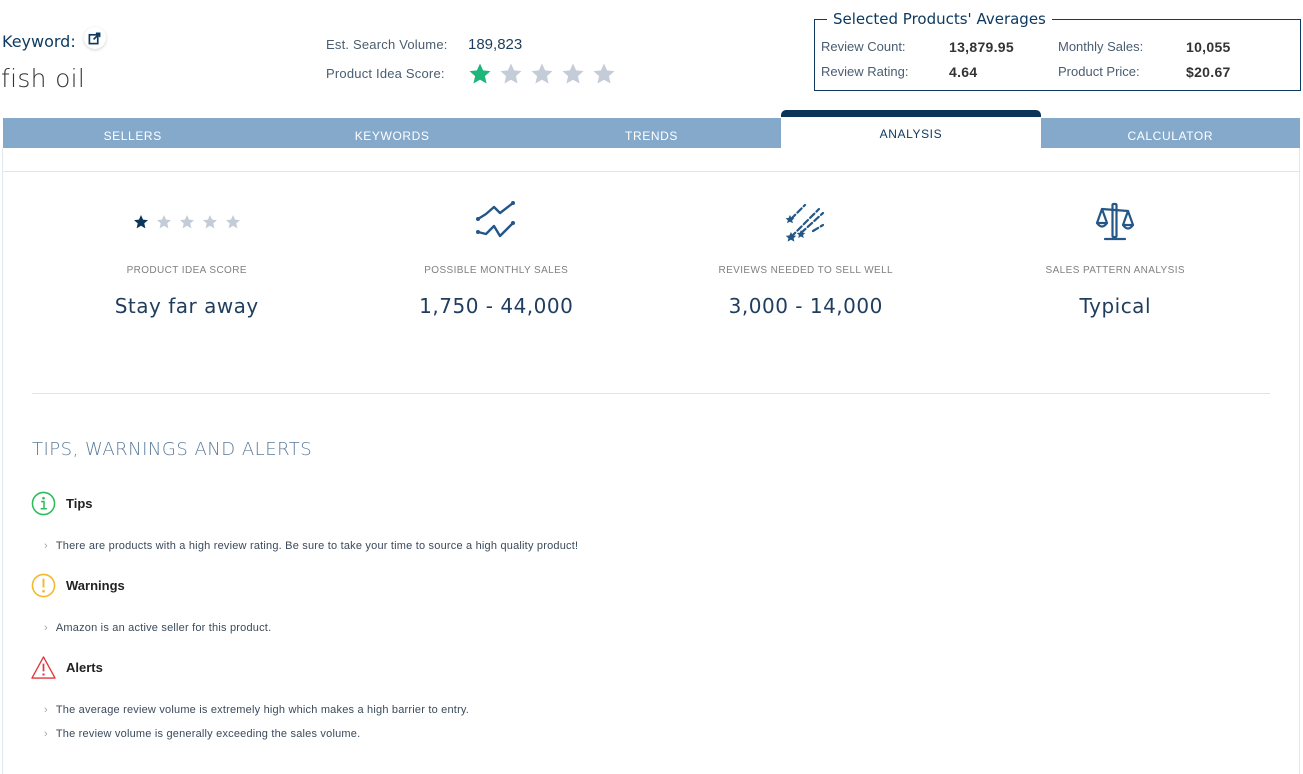 Image resolution: width=1303 pixels, height=774 pixels. I want to click on external-link-icon, so click(94, 38).